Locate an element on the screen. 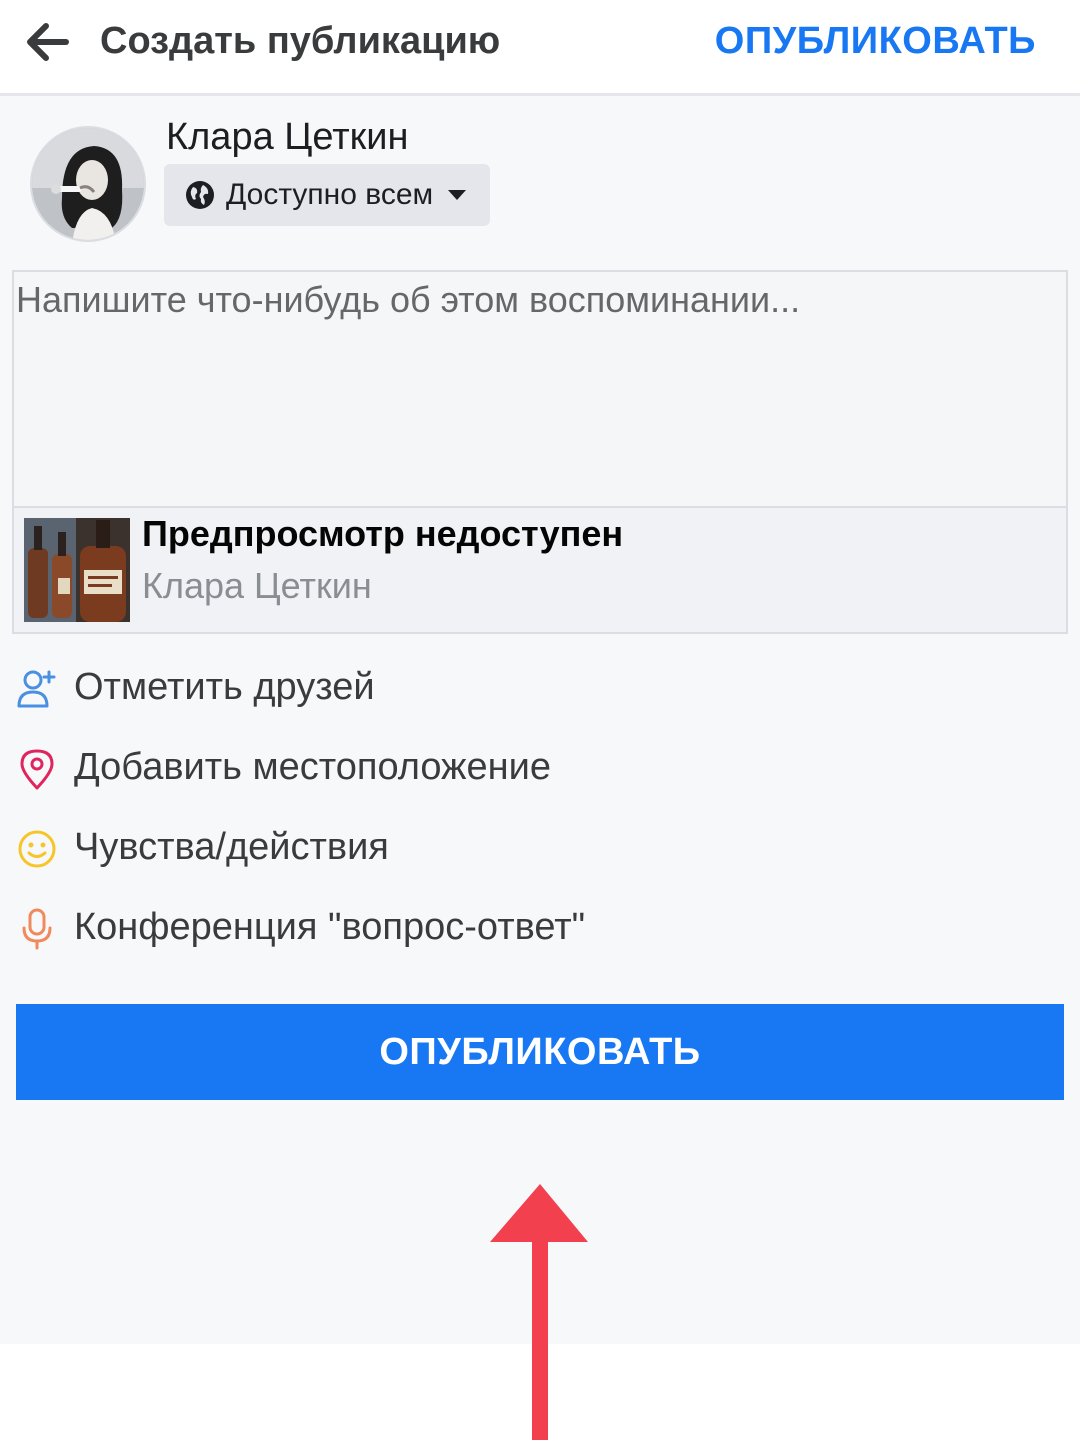 The width and height of the screenshot is (1080, 1440). preview-subtitle: Клара Цеткин is located at coordinates (257, 585).